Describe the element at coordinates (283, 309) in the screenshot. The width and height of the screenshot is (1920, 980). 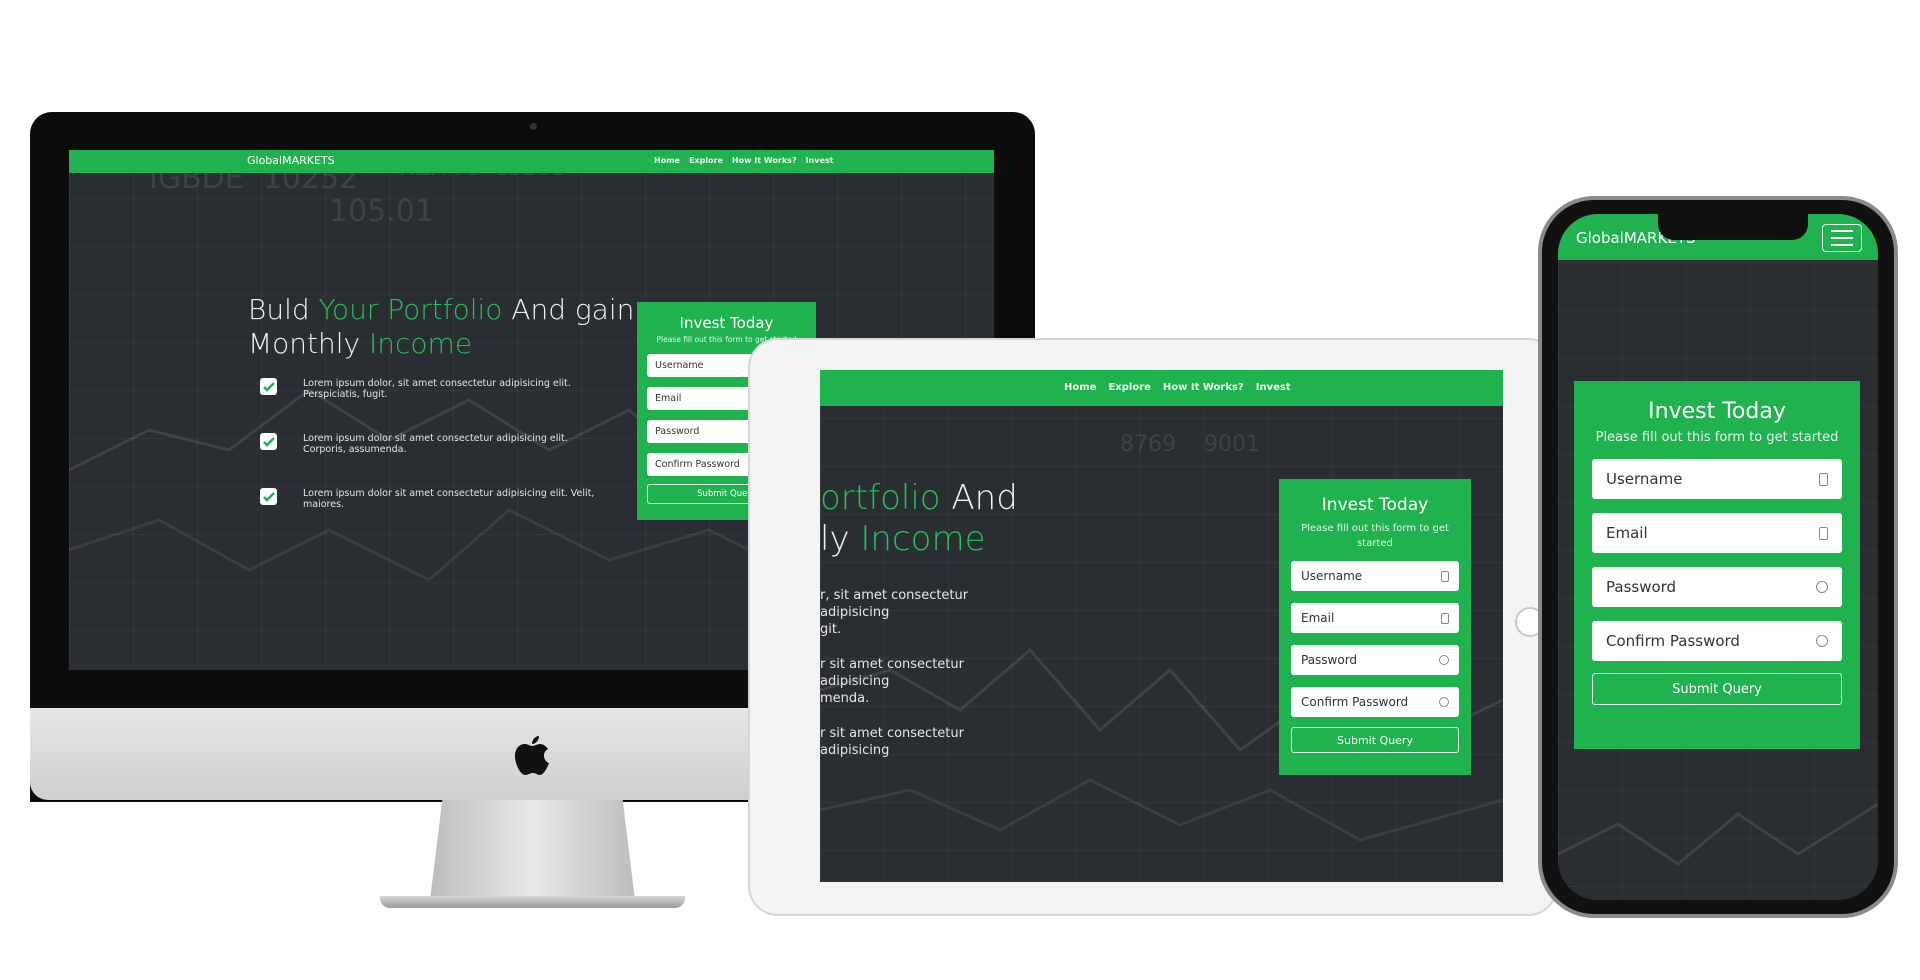
I see `hero-title-text: Buld` at that location.